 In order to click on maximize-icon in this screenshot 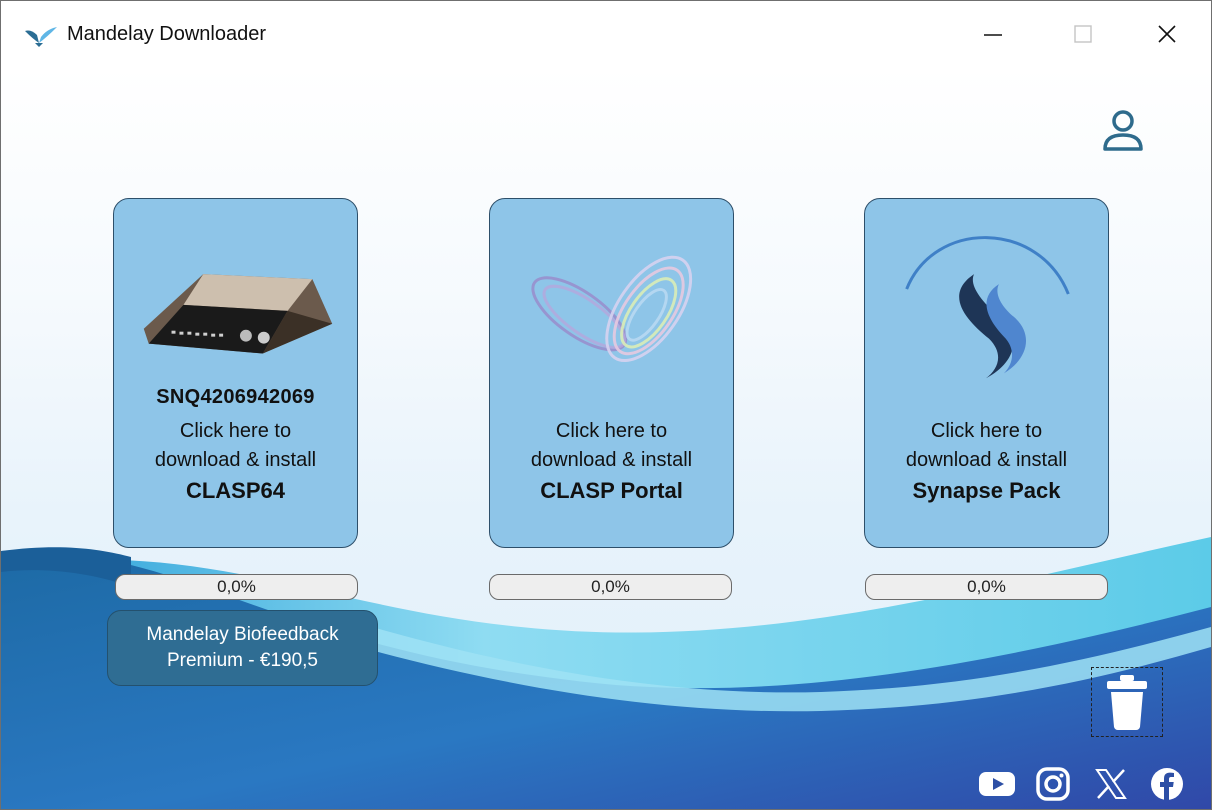, I will do `click(1083, 34)`.